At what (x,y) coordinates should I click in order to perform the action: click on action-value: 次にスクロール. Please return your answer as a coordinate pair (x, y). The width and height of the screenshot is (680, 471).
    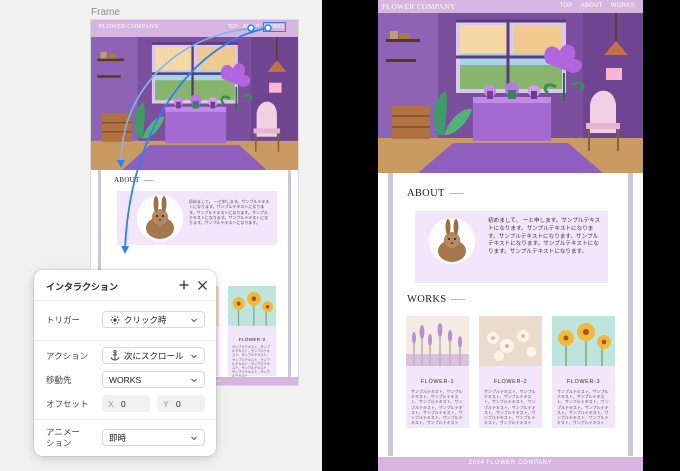
    Looking at the image, I should click on (154, 355).